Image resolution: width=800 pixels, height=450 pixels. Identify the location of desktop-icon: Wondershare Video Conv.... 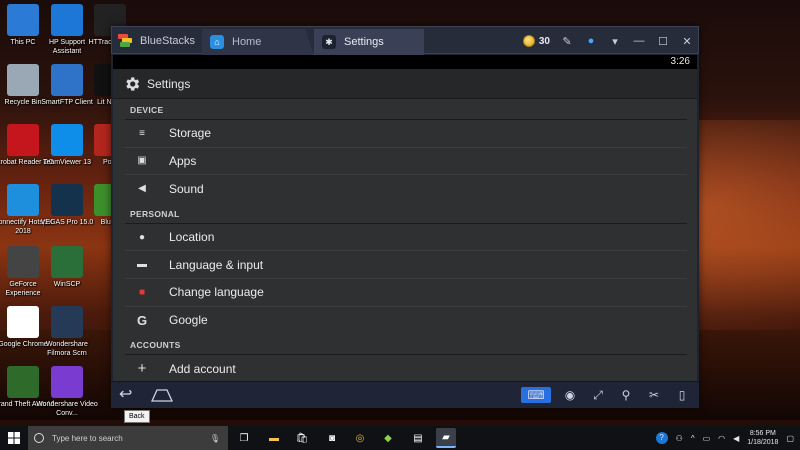
(67, 392).